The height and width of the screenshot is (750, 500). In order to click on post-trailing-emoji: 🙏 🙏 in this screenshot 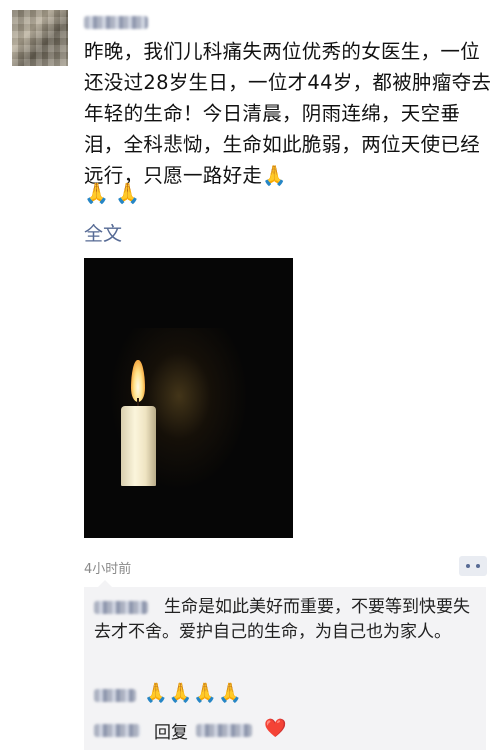, I will do `click(112, 193)`.